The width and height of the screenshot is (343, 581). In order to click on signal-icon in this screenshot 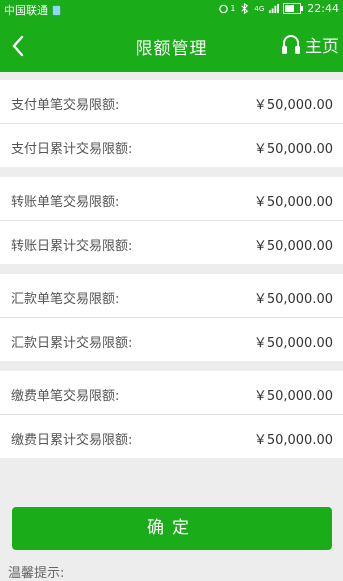, I will do `click(274, 8)`.